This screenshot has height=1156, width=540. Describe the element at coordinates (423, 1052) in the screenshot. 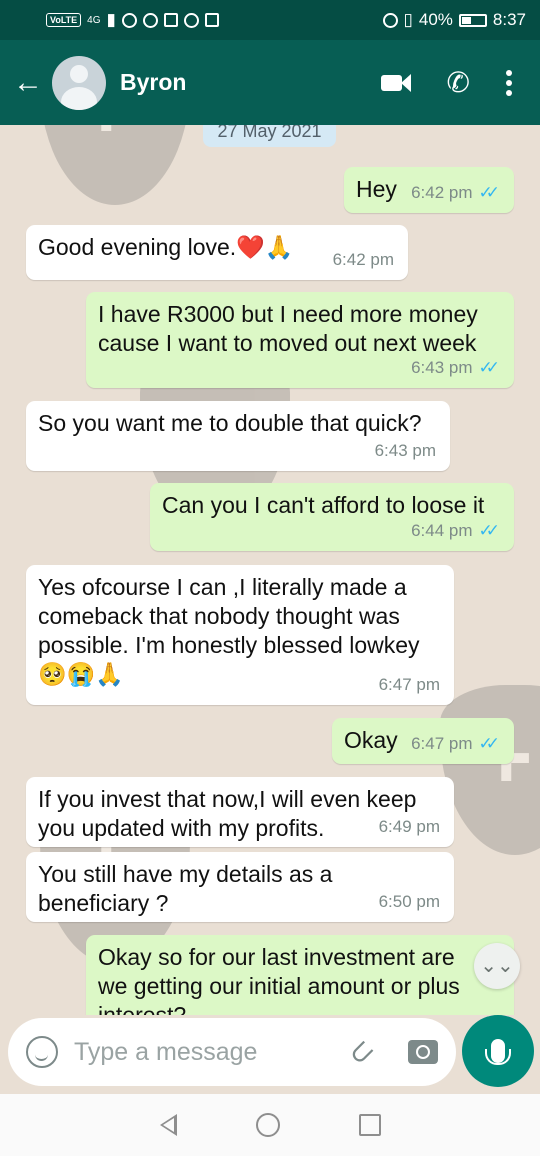

I see `camera-icon` at that location.